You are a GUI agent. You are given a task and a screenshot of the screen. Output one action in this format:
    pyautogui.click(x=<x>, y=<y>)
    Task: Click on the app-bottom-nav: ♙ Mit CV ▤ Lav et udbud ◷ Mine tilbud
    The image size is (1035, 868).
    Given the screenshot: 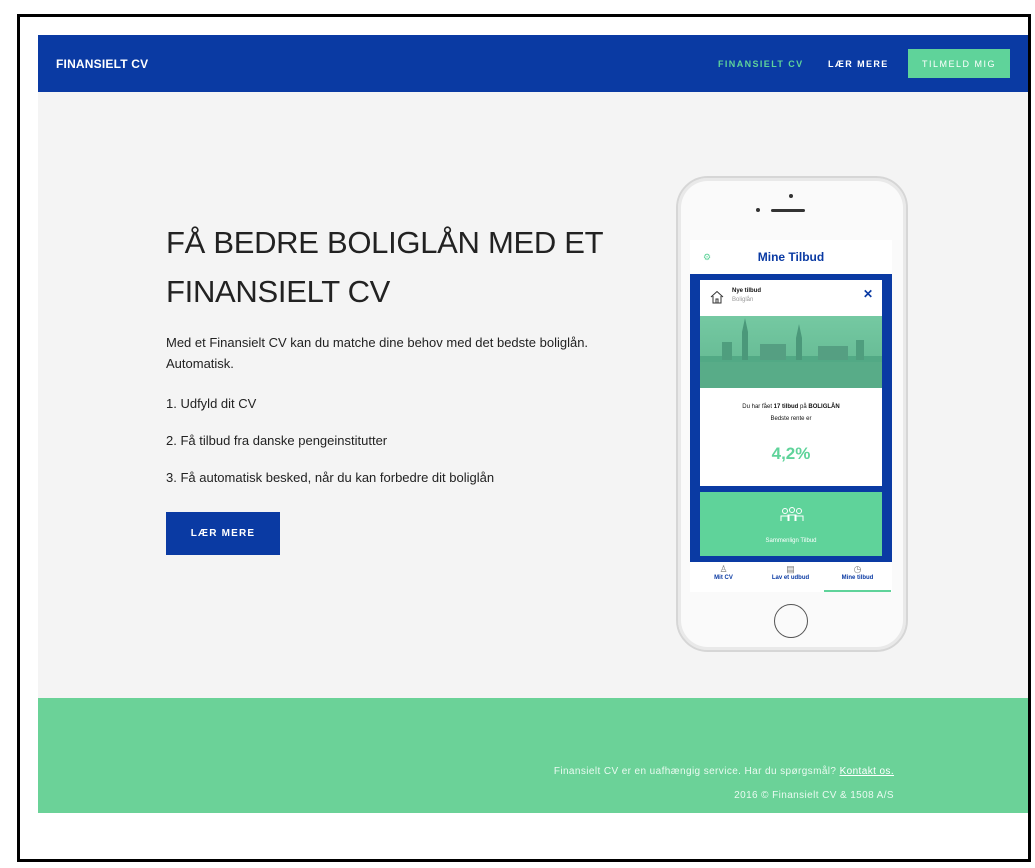 What is the action you would take?
    pyautogui.click(x=791, y=577)
    